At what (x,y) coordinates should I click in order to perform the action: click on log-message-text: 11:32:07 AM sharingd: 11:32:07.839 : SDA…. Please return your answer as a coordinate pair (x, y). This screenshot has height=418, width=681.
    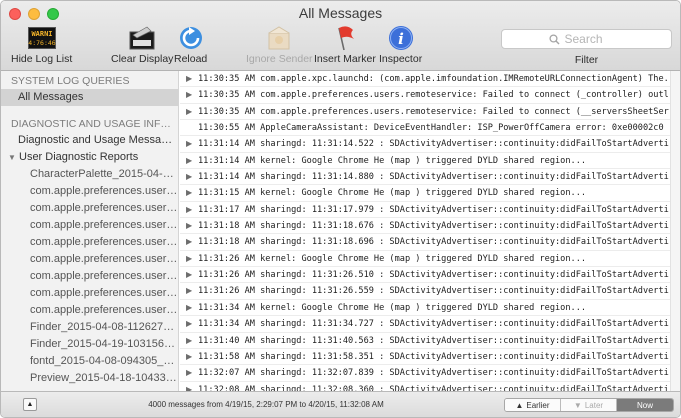
    Looking at the image, I should click on (434, 373).